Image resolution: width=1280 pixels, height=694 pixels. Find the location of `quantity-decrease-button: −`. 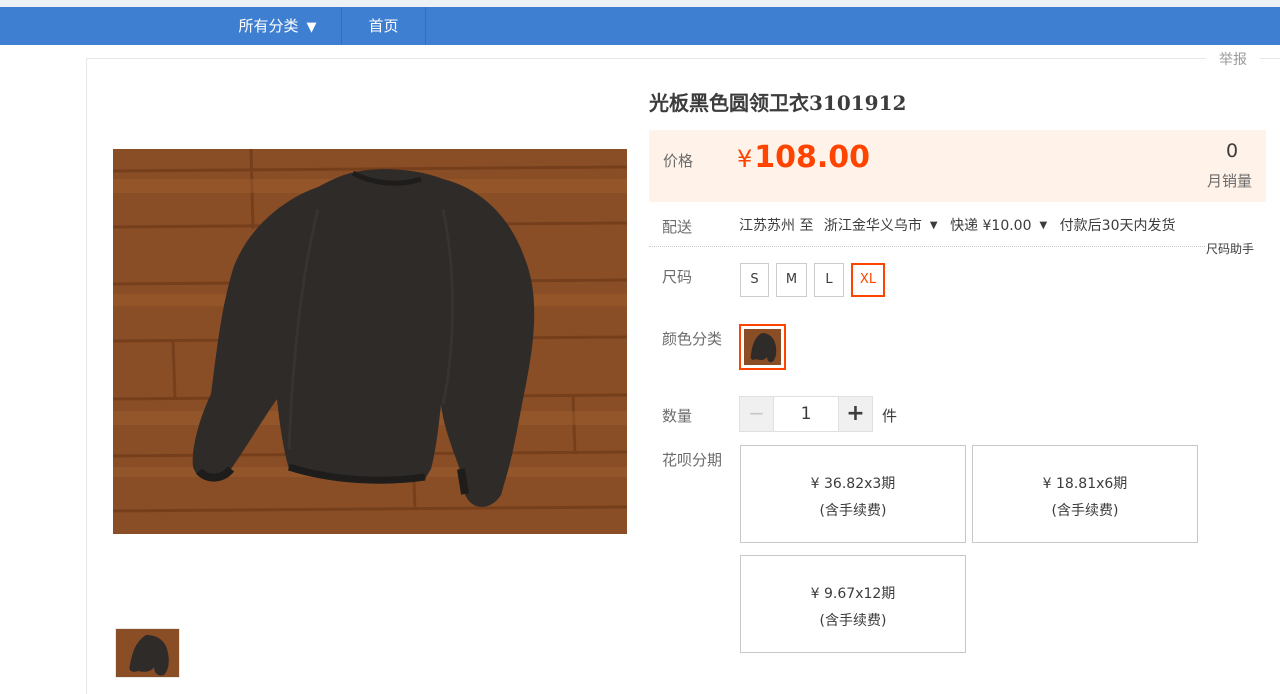

quantity-decrease-button: − is located at coordinates (756, 414).